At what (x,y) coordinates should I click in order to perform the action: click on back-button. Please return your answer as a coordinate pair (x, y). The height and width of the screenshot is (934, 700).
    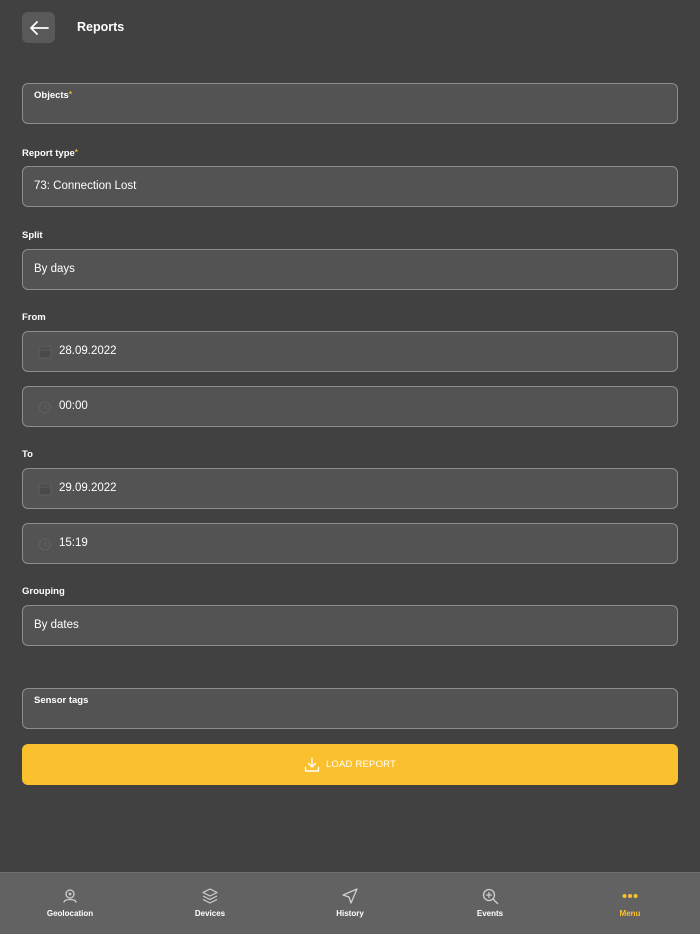
    Looking at the image, I should click on (38, 27).